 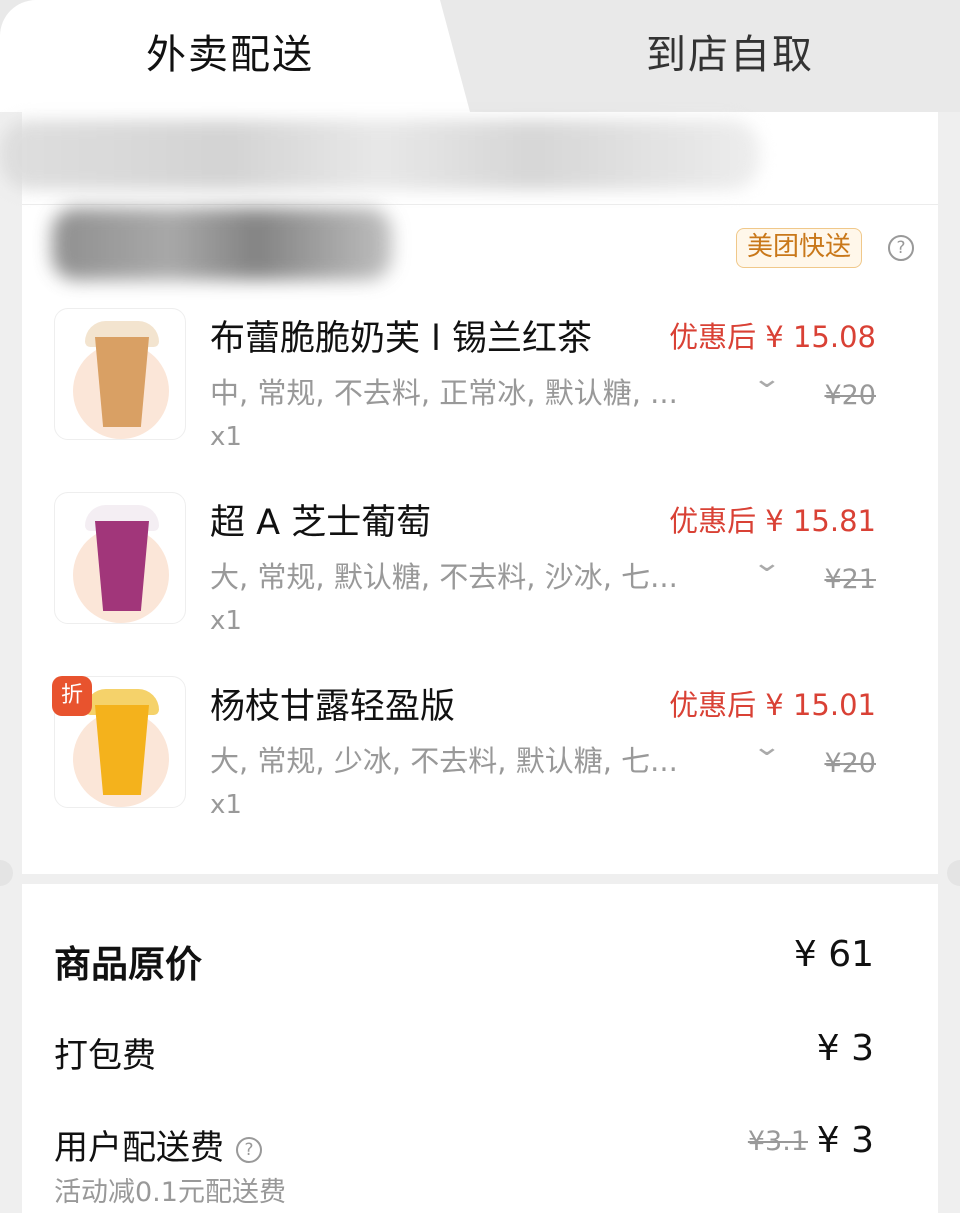 What do you see at coordinates (772, 705) in the screenshot?
I see `item-discounted-price: 优惠后 ¥ 15.01` at bounding box center [772, 705].